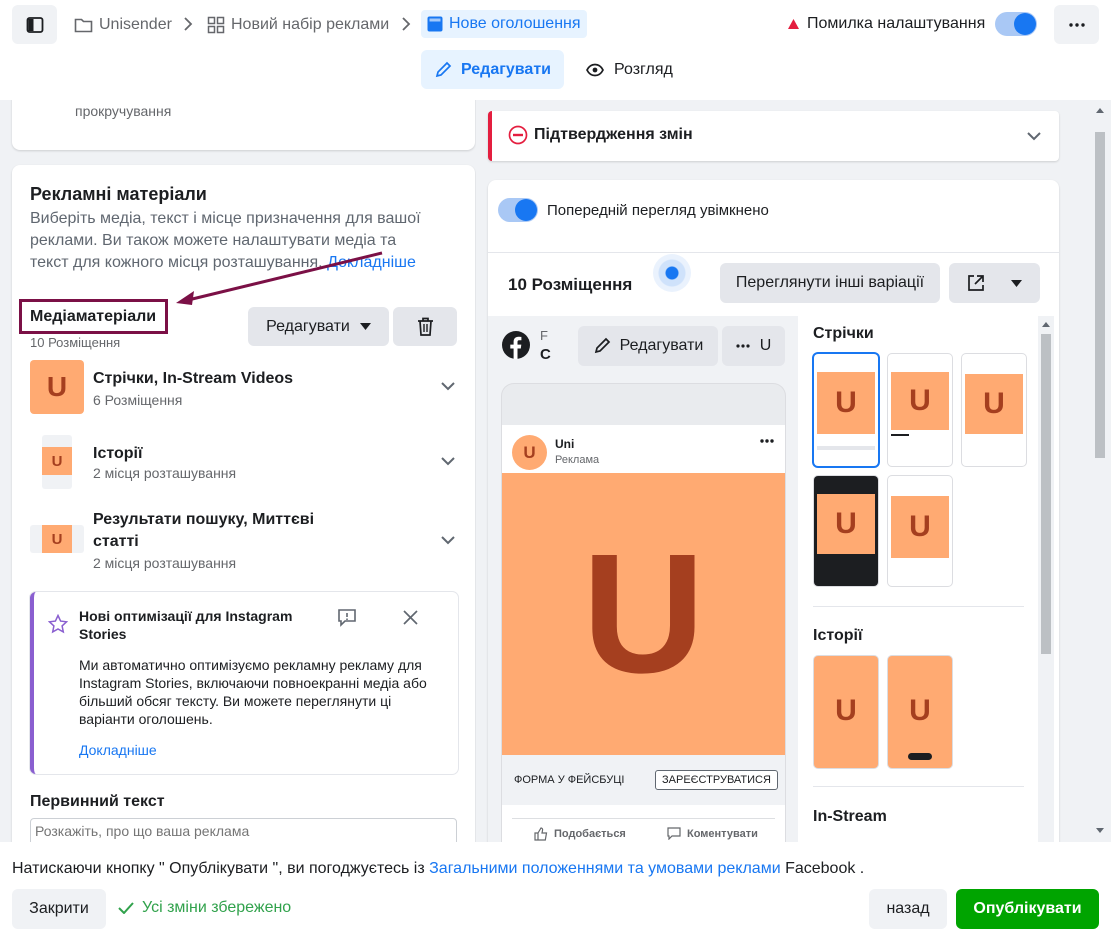 The height and width of the screenshot is (938, 1111). What do you see at coordinates (298, 25) in the screenshot?
I see `breadcrumb-adset: Новий набір реклами` at bounding box center [298, 25].